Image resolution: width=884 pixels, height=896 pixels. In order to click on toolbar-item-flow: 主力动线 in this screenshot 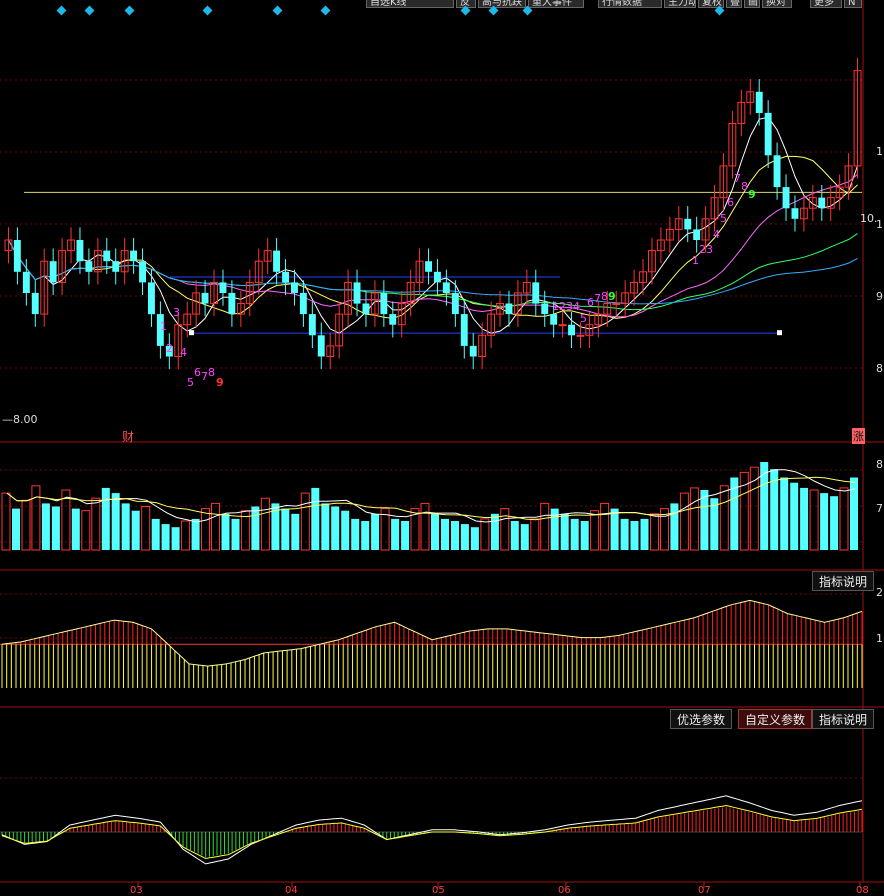, I will do `click(680, 4)`.